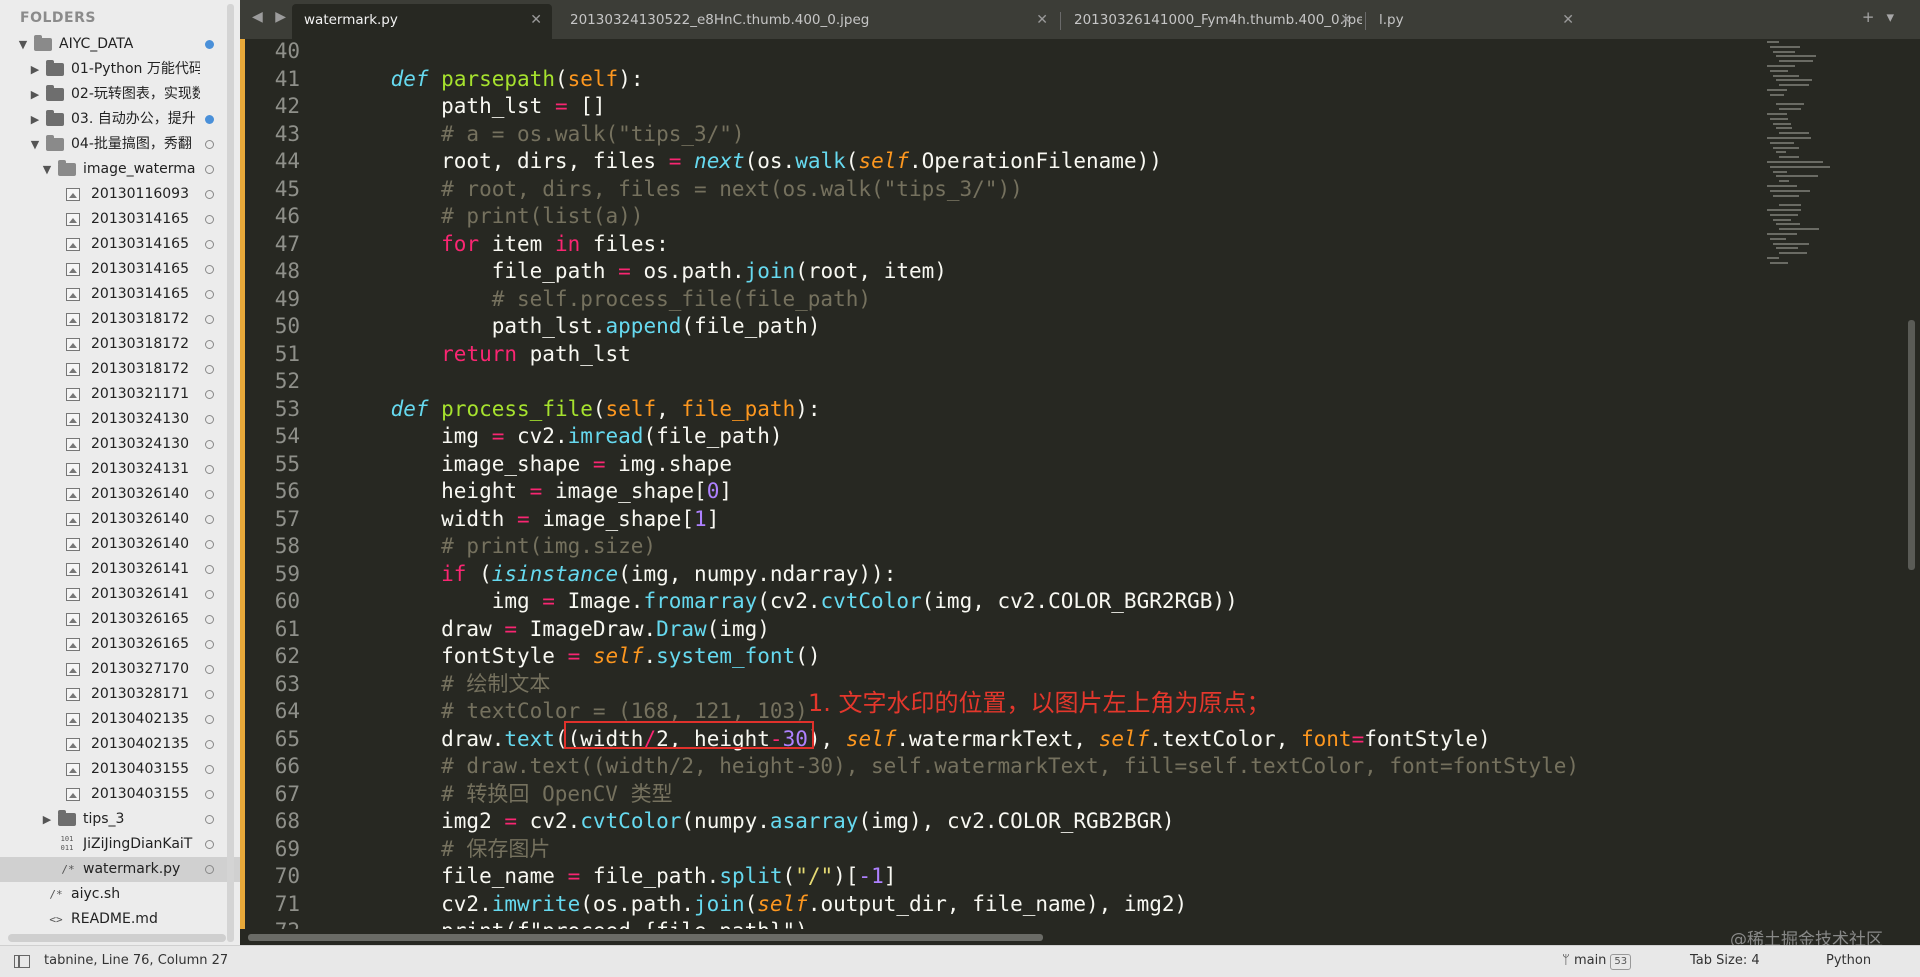  I want to click on tree-item: ▼ image_waterma, so click(120, 169).